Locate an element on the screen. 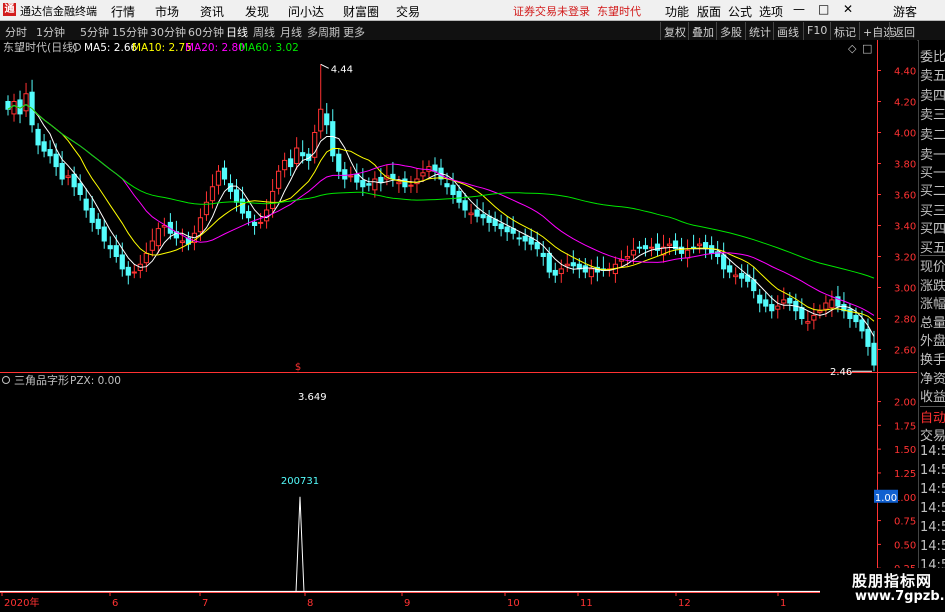 The image size is (945, 612). quote-panel-label: 买二 is located at coordinates (932, 191).